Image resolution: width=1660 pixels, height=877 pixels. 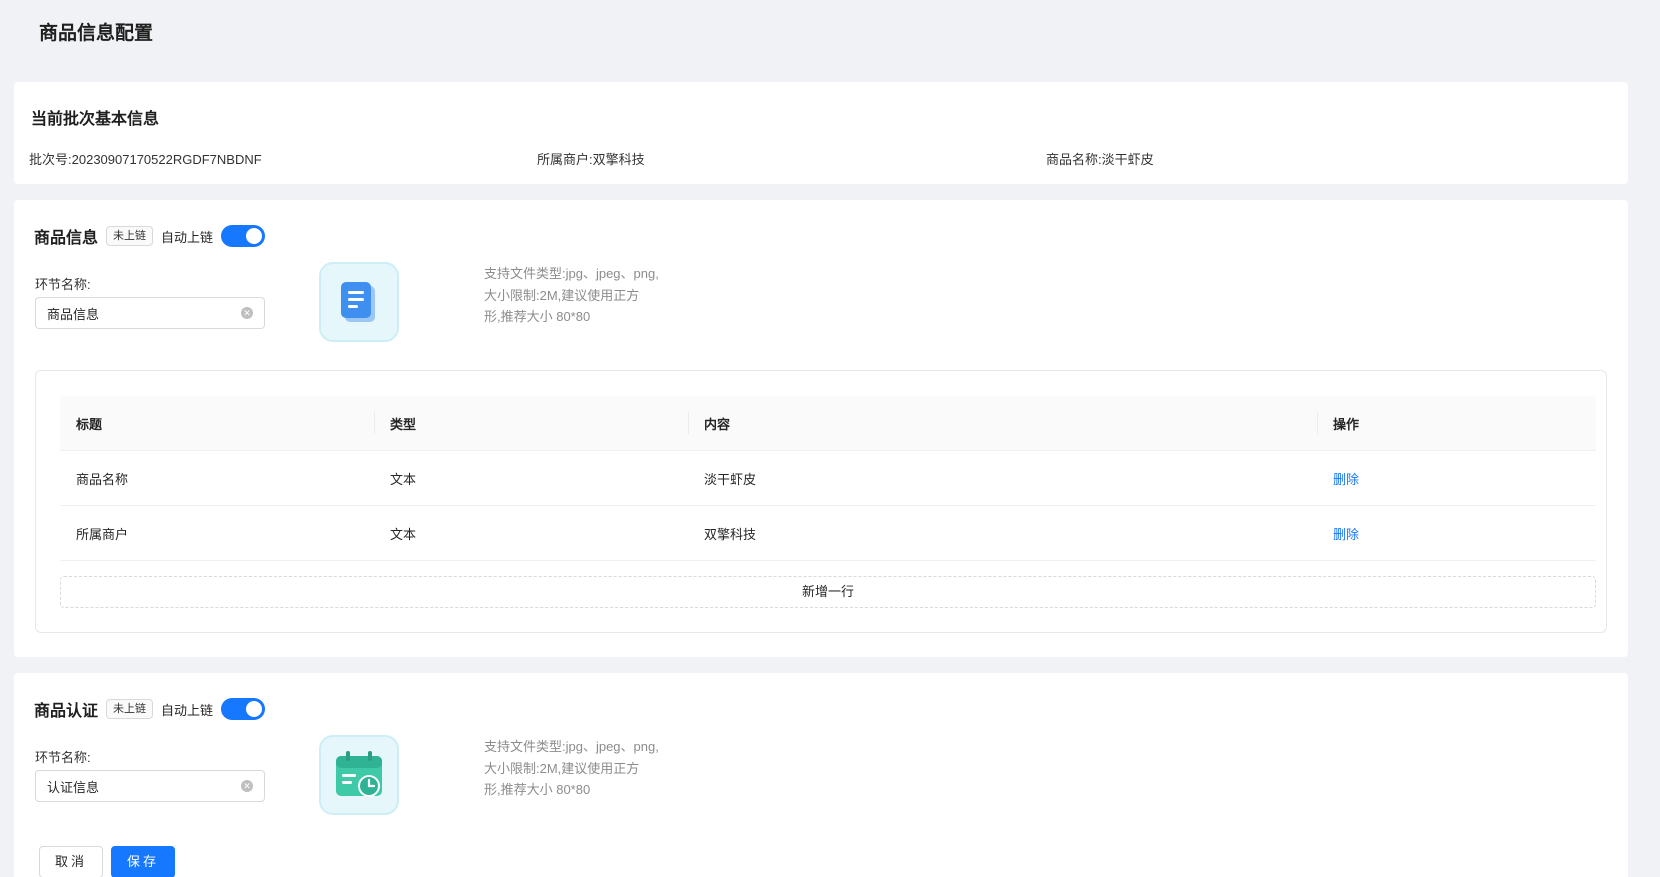 What do you see at coordinates (89, 424) in the screenshot?
I see `col-header-title: 标题` at bounding box center [89, 424].